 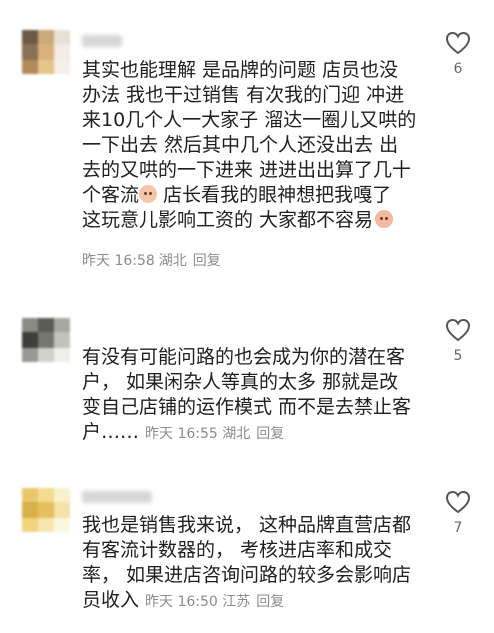 What do you see at coordinates (247, 170) in the screenshot?
I see `comment-line: 去的又哄的一下进来 进进出出算了几十` at bounding box center [247, 170].